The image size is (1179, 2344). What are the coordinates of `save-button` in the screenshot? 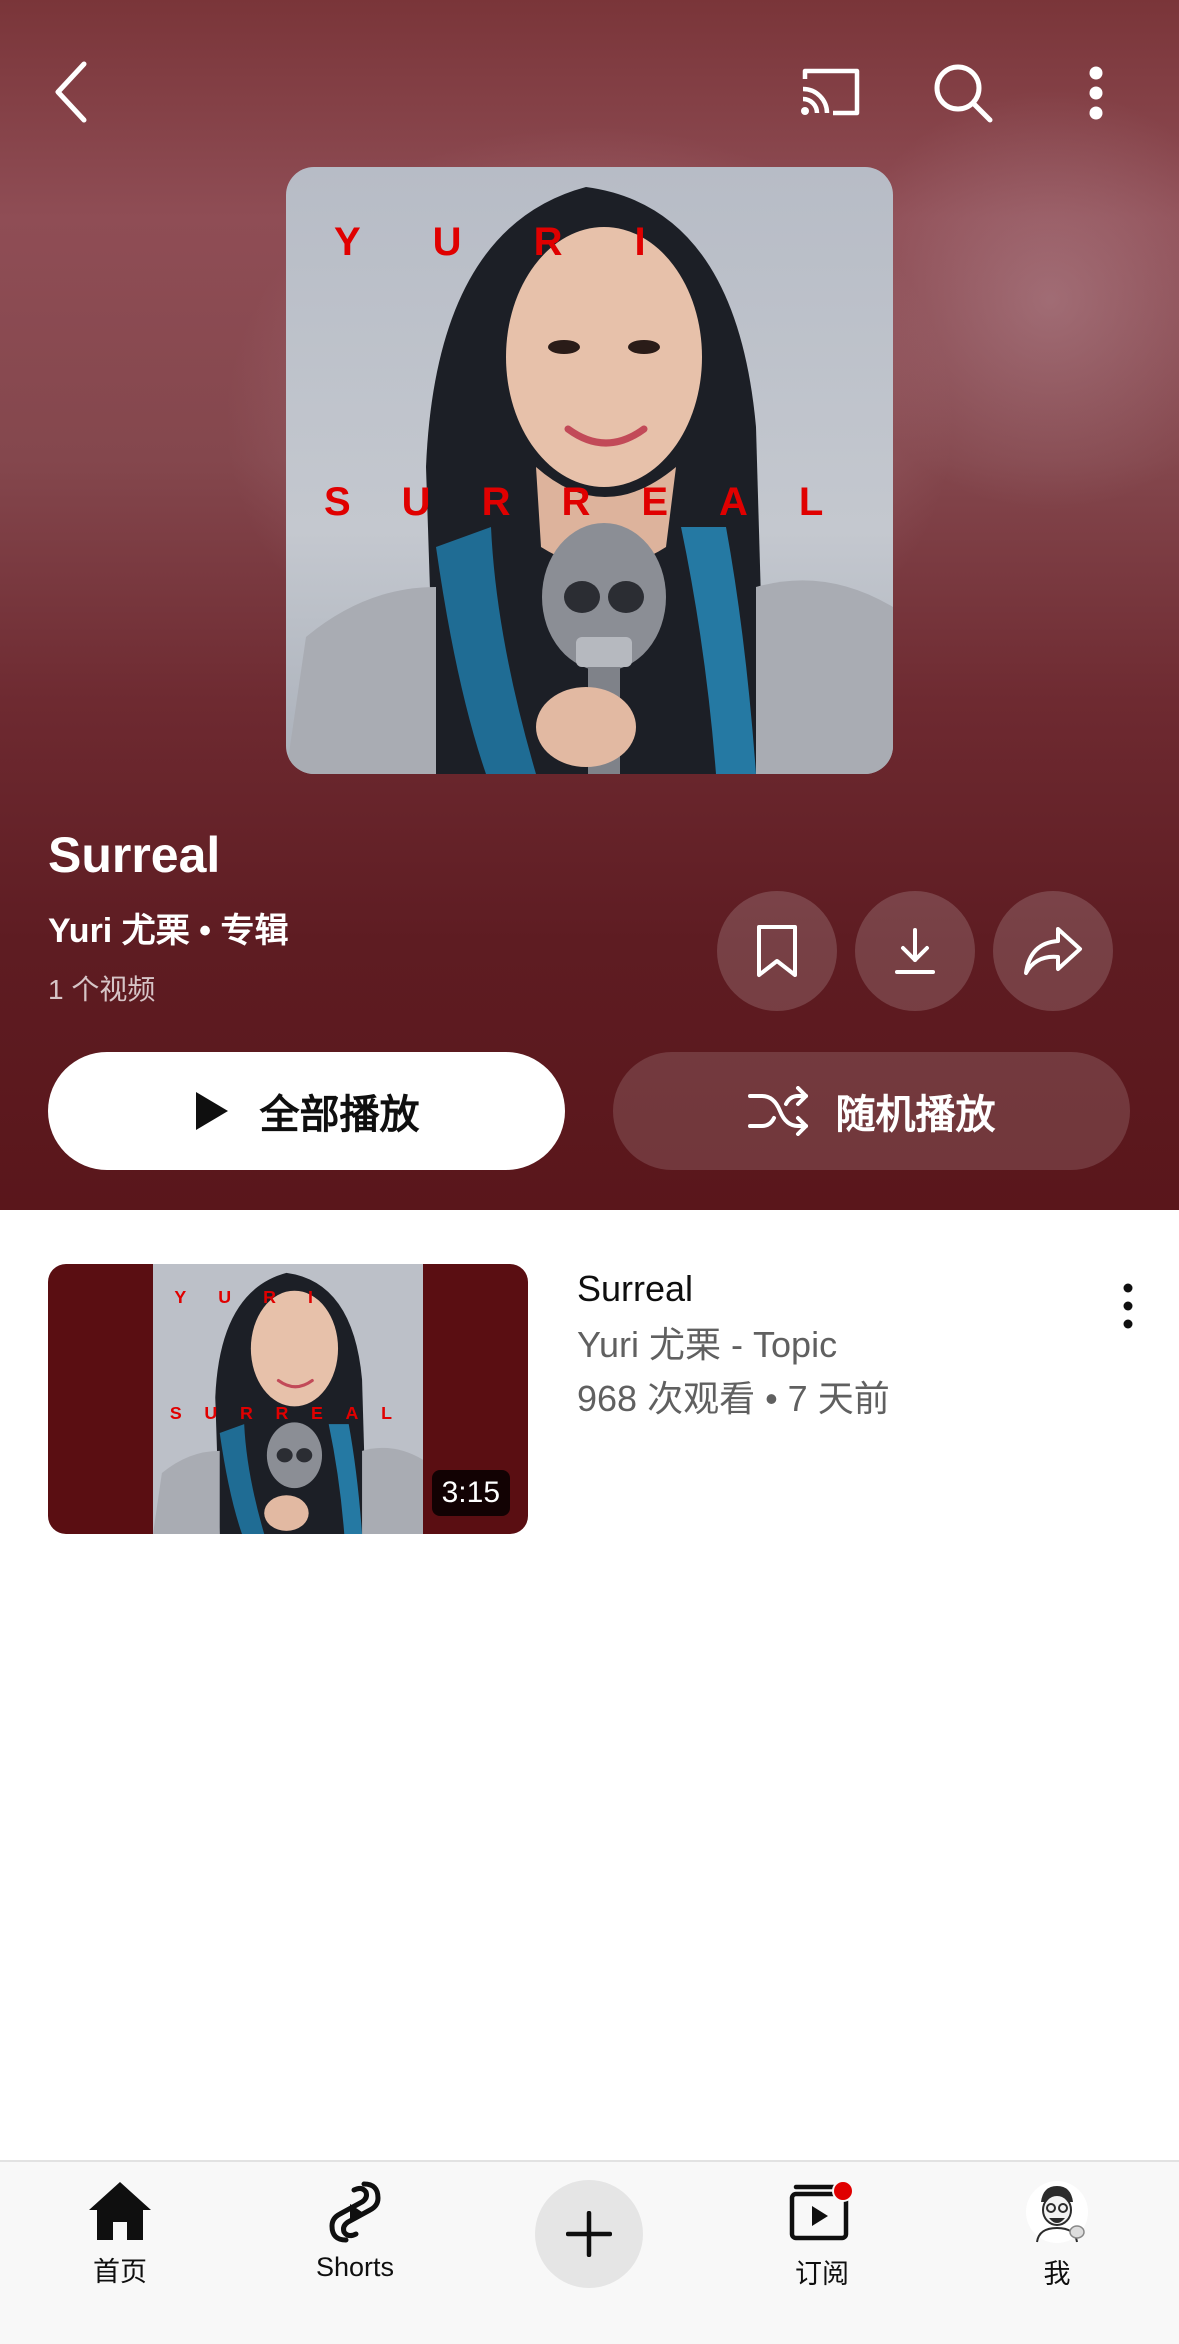 It's located at (777, 951).